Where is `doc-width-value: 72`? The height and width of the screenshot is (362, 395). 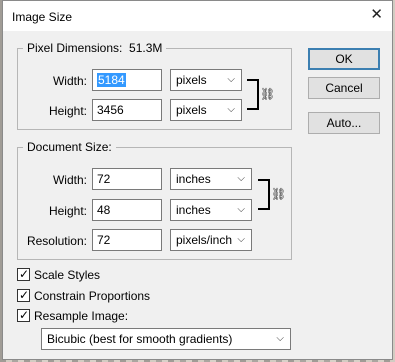
doc-width-value: 72 is located at coordinates (104, 179).